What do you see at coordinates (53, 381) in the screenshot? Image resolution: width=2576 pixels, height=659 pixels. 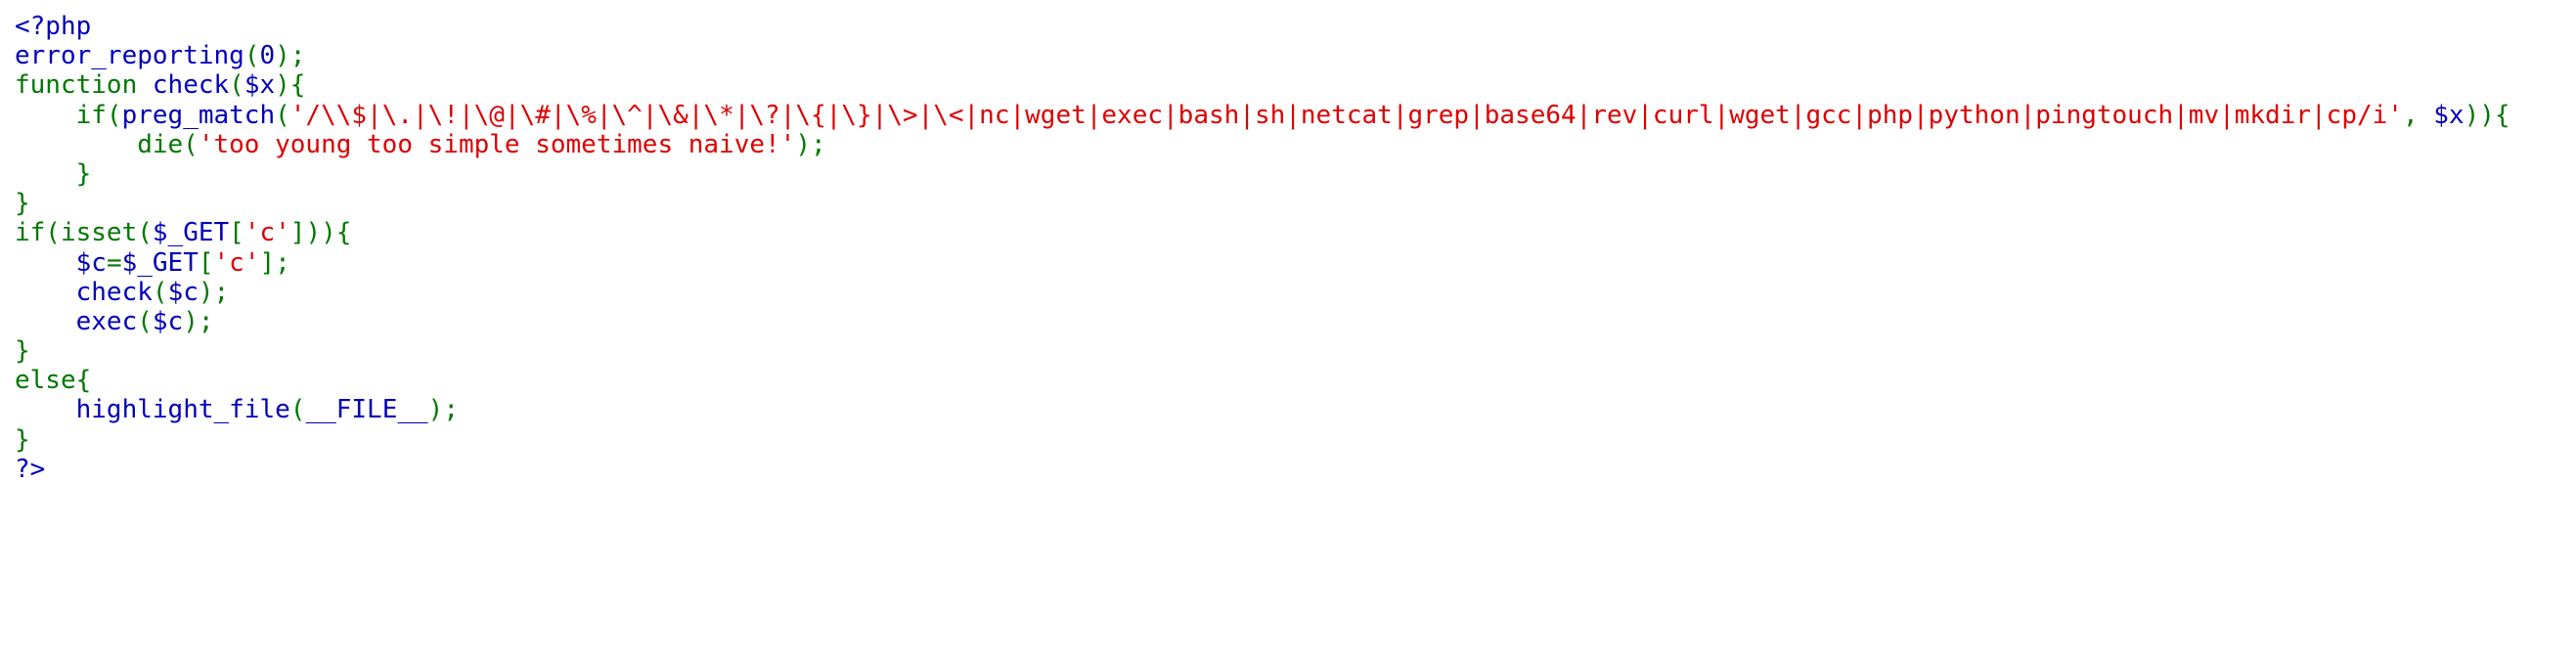 I see `code-token-keyword: else{` at bounding box center [53, 381].